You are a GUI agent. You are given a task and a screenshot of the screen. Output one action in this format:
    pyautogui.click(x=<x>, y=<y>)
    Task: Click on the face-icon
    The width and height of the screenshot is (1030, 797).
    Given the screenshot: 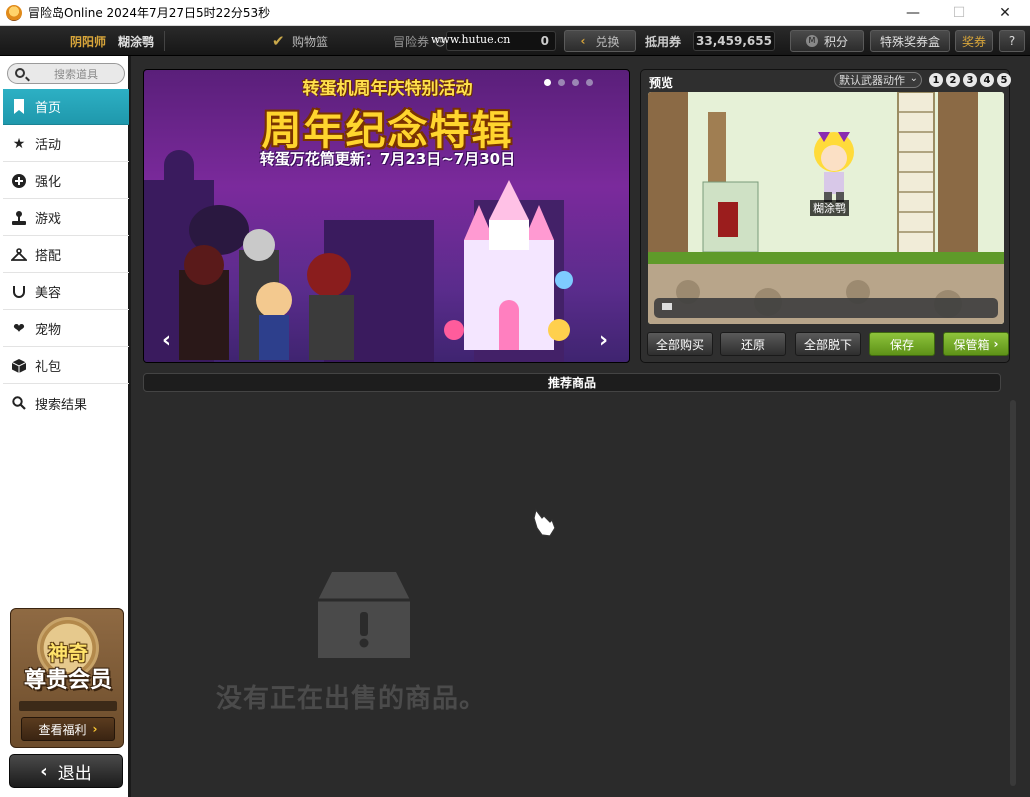 What is the action you would take?
    pyautogui.click(x=19, y=292)
    